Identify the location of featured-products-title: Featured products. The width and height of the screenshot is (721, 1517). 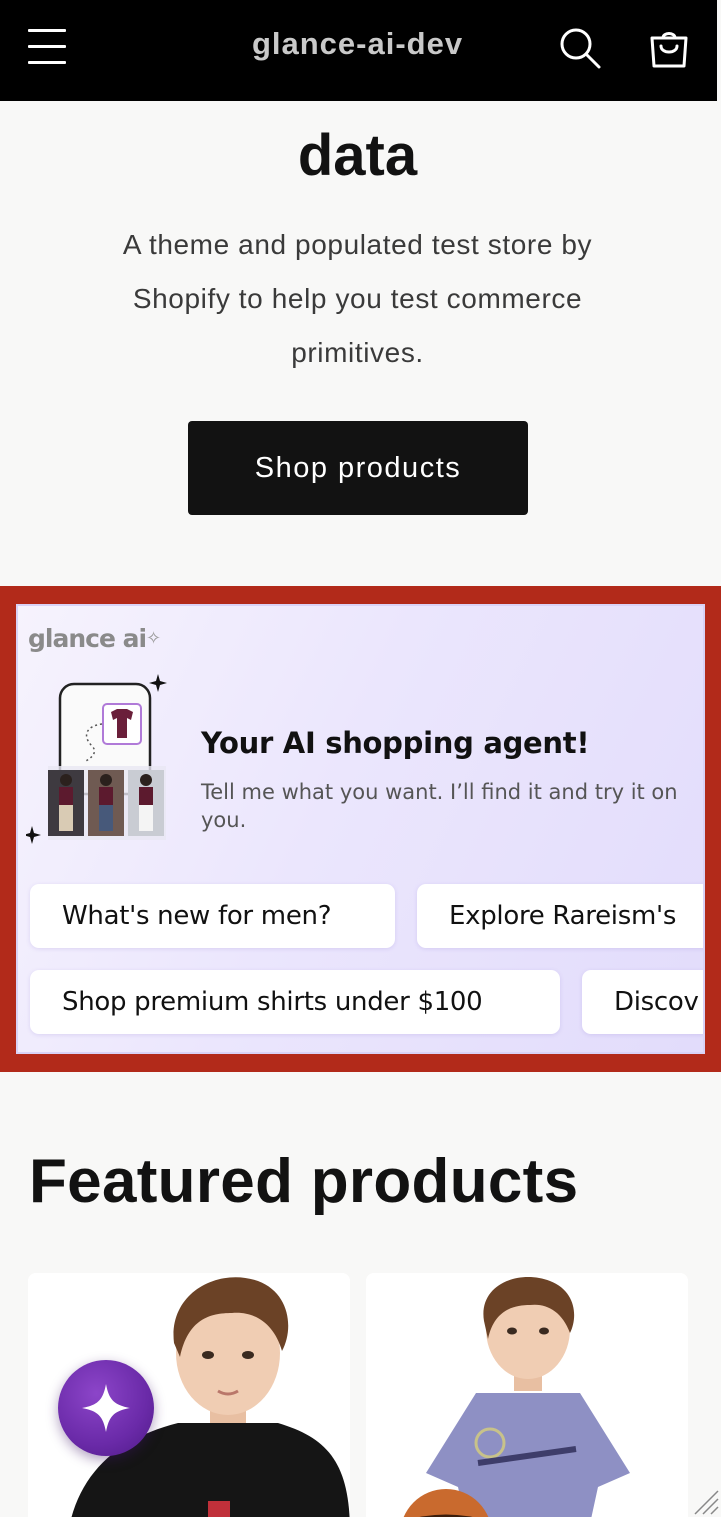
(304, 1181).